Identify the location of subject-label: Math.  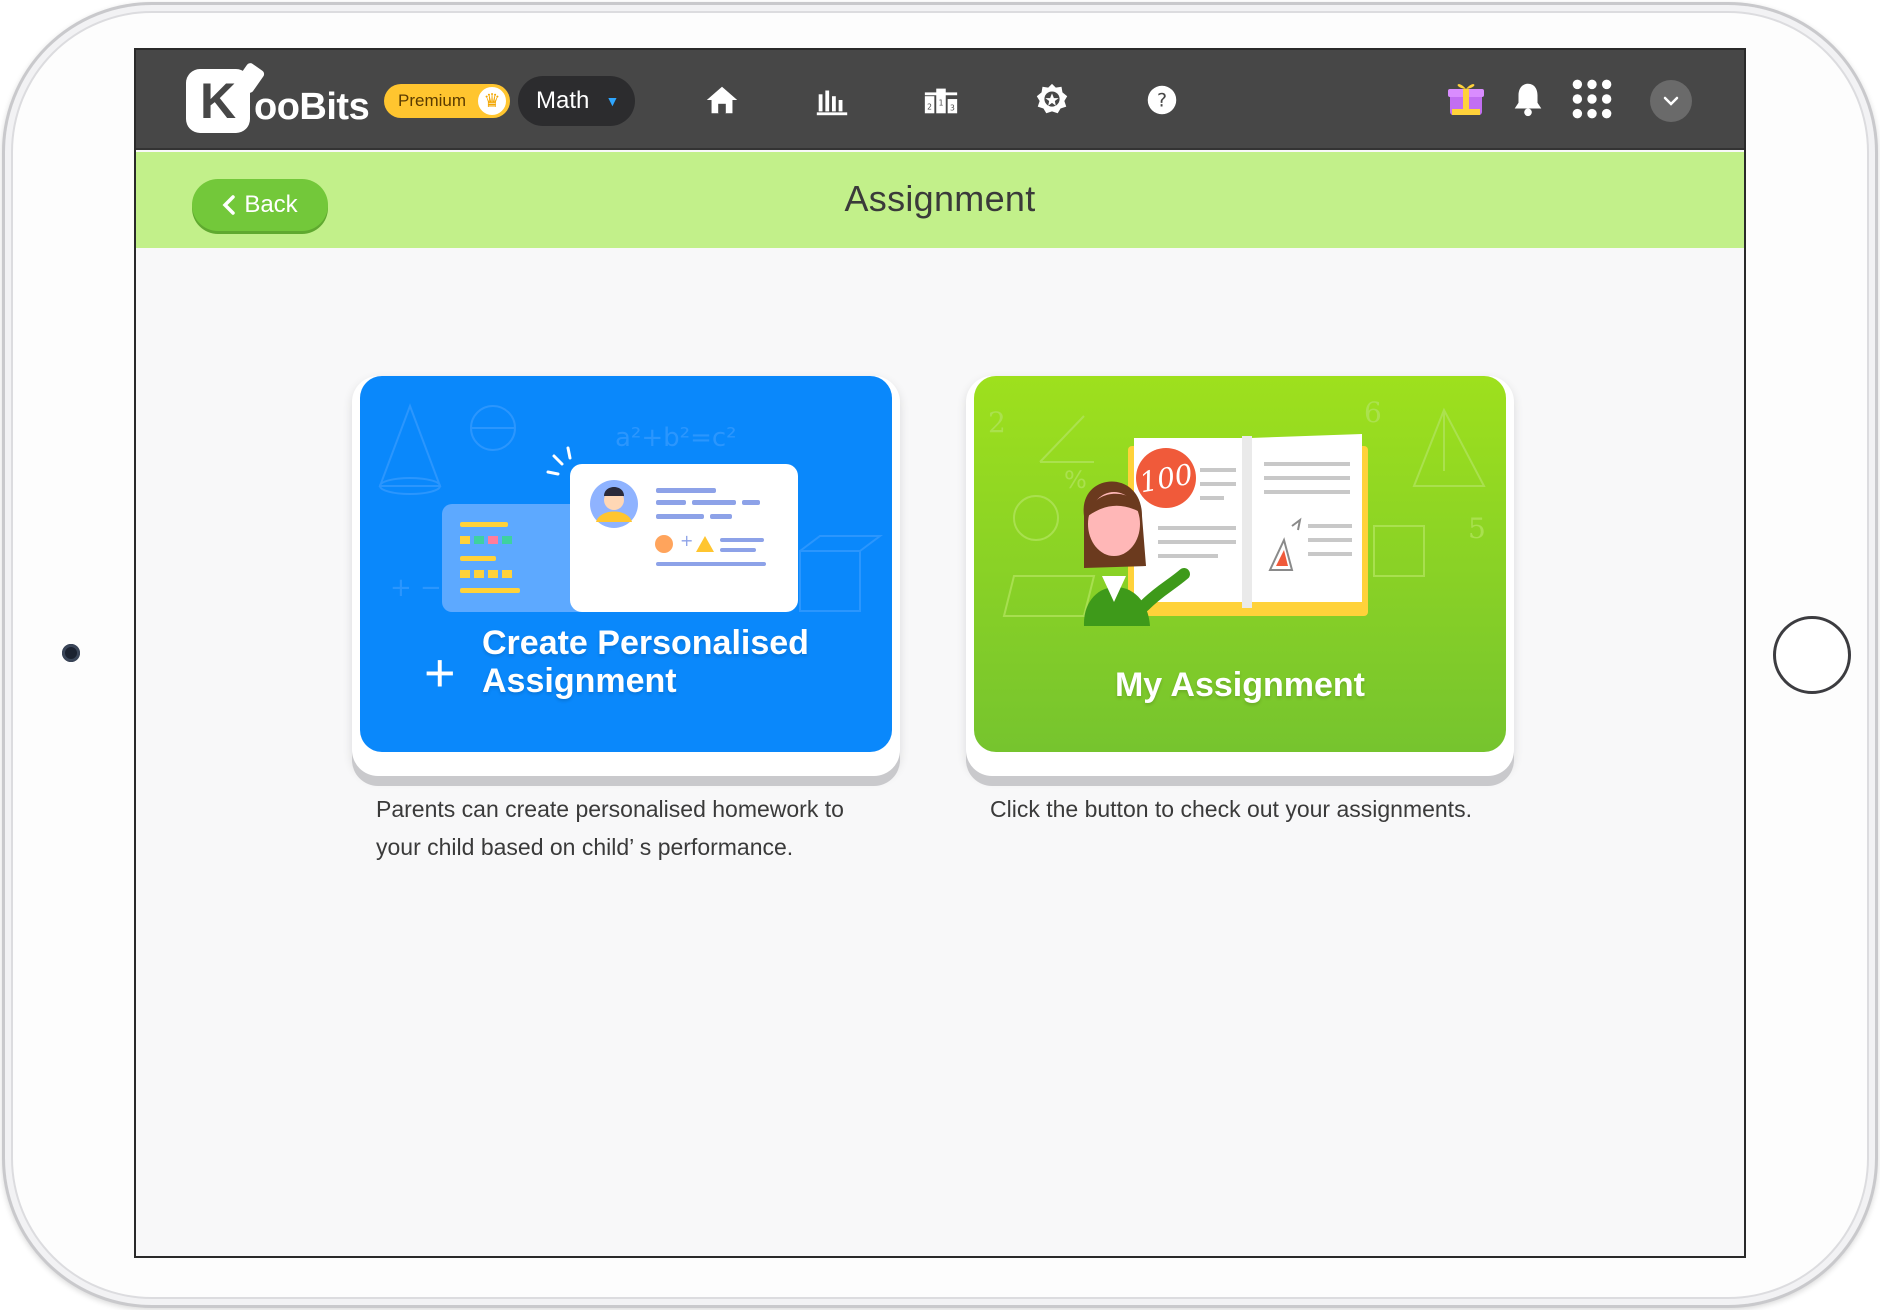
(562, 101).